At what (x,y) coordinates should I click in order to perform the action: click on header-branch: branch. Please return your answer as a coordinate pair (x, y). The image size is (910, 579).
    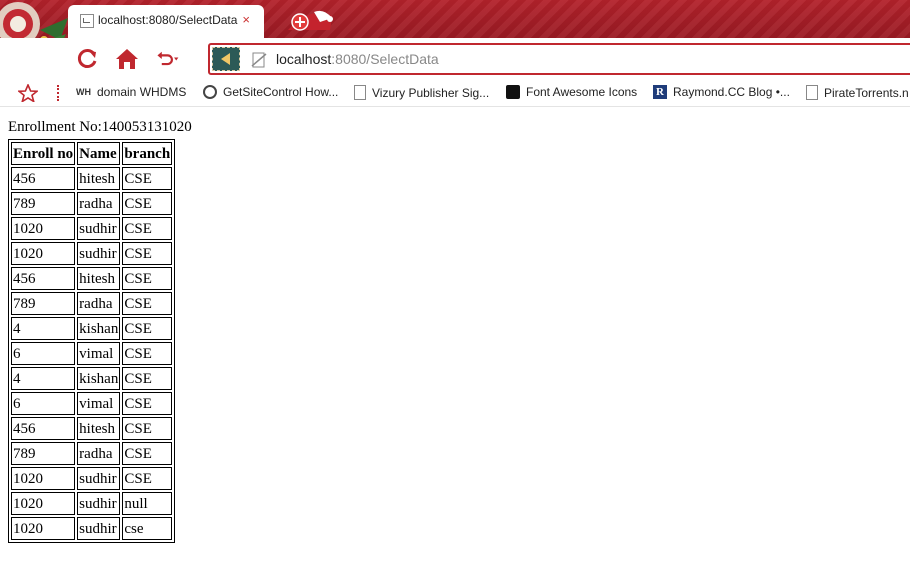
    Looking at the image, I should click on (147, 153).